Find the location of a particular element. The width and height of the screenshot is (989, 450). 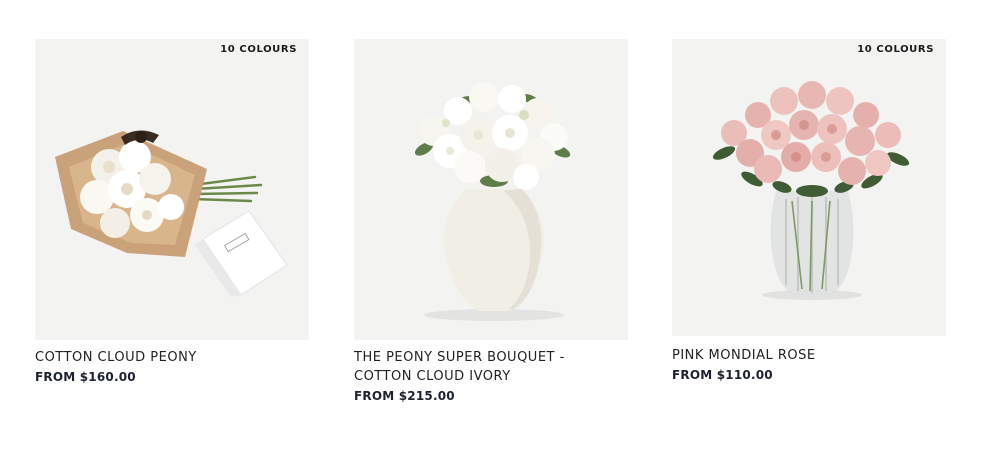

product-title: COTTON CLOUD PEONY is located at coordinates (165, 357).